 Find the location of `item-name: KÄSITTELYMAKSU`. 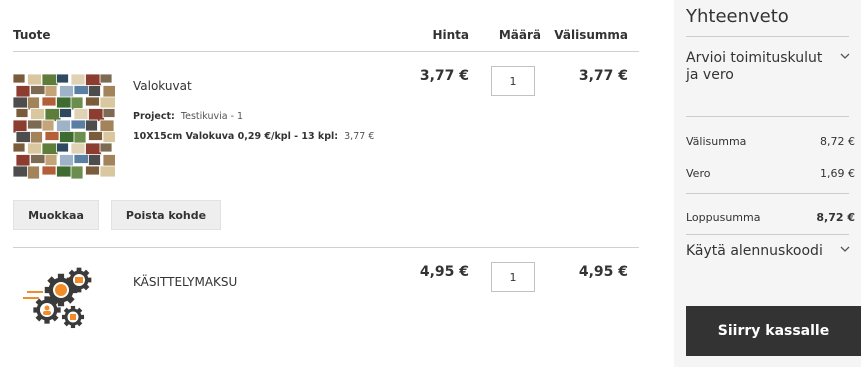

item-name: KÄSITTELYMAKSU is located at coordinates (185, 282).